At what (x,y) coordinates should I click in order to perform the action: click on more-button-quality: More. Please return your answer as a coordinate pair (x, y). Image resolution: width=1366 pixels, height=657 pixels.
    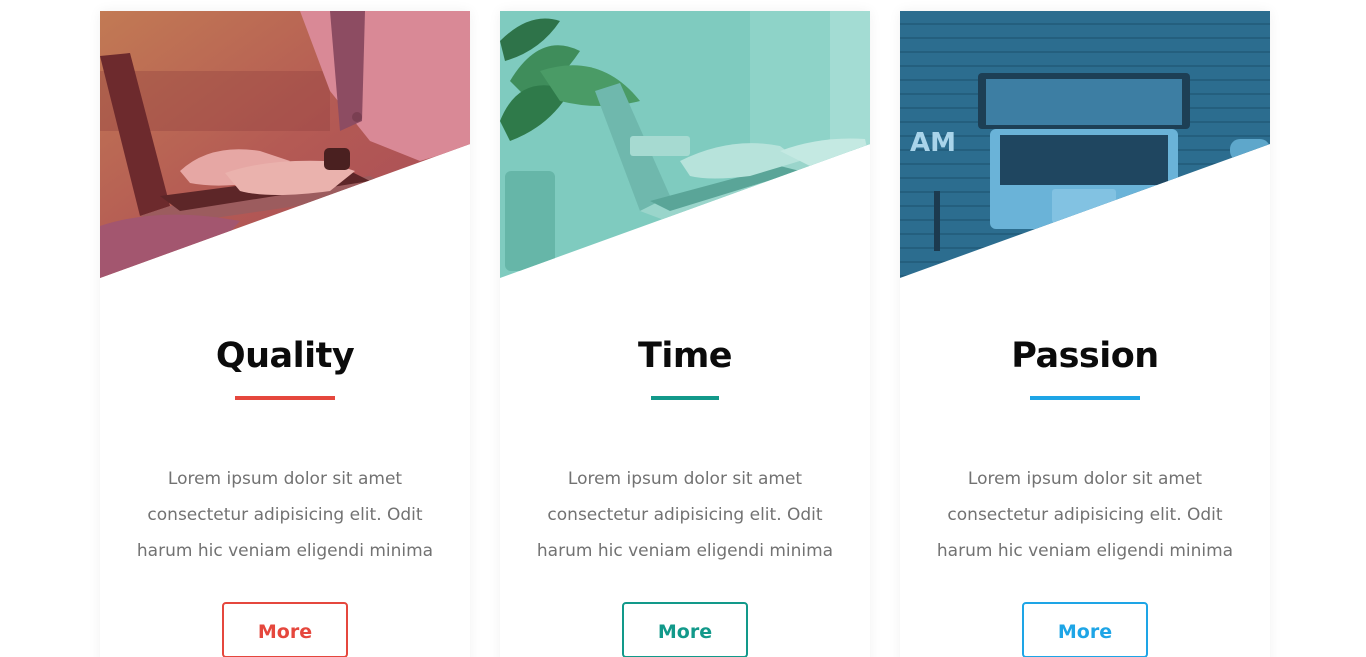
    Looking at the image, I should click on (285, 629).